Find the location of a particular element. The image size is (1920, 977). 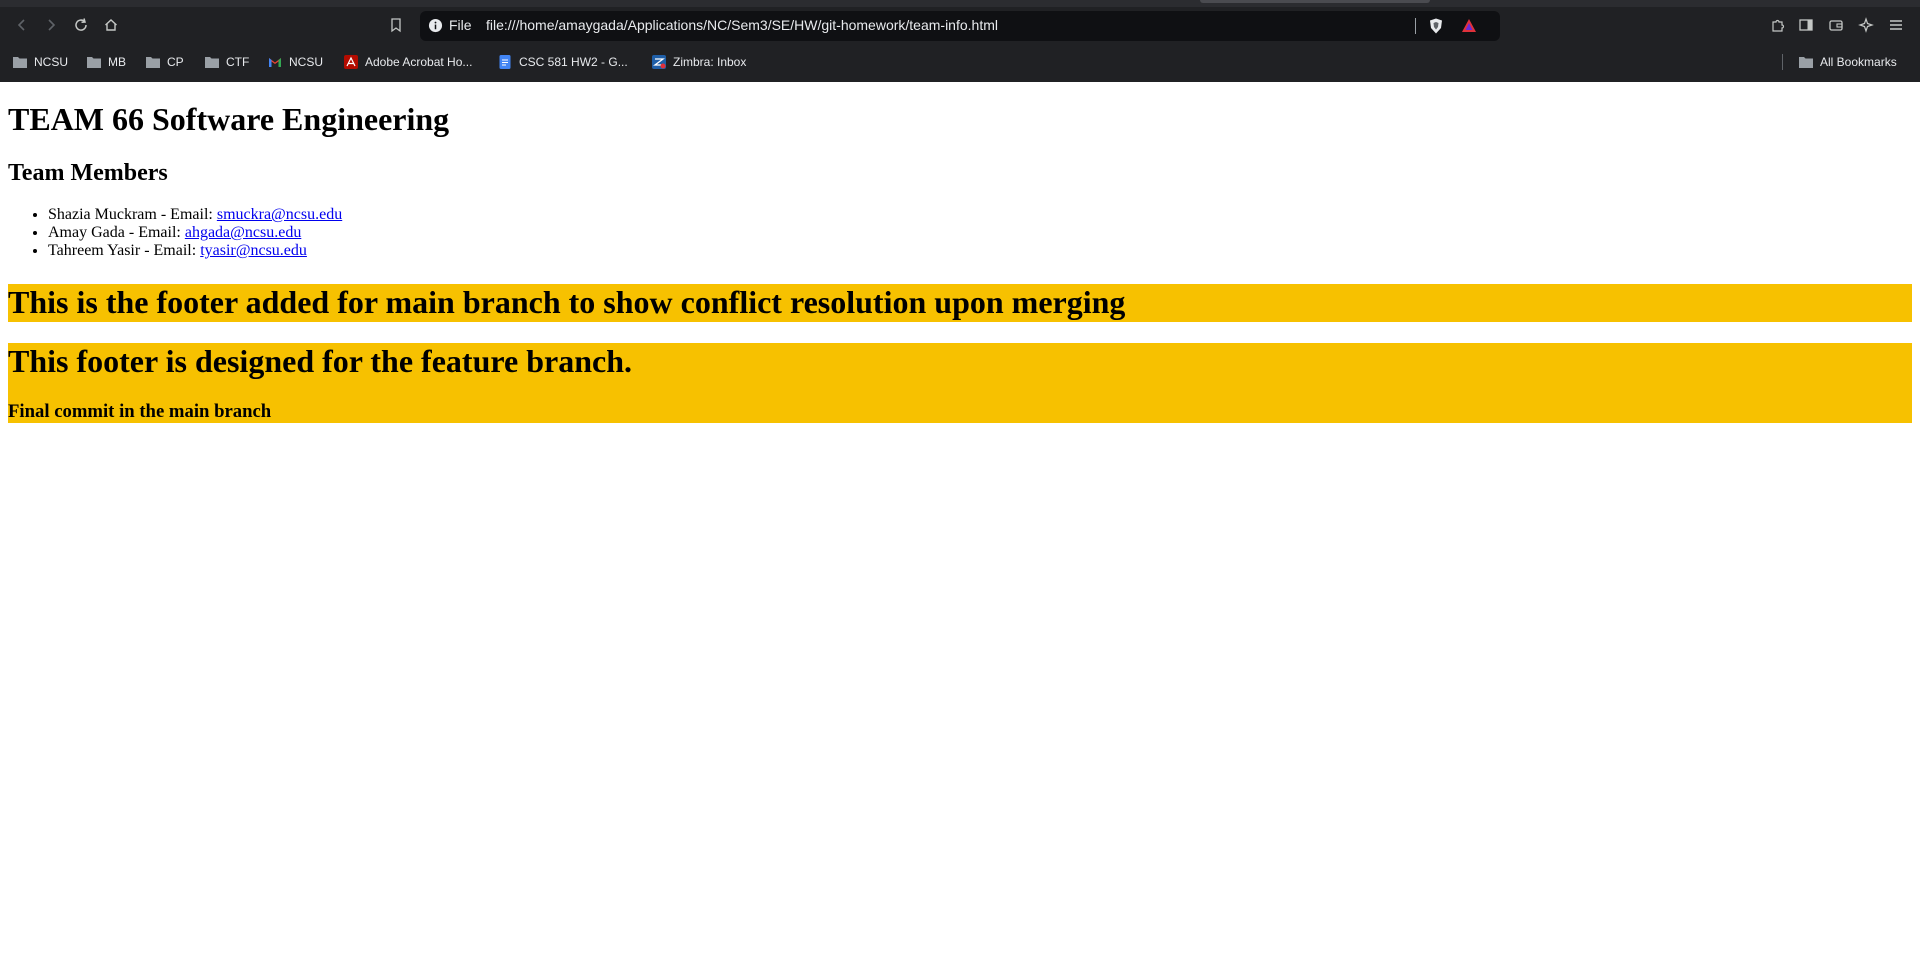

bookmark-page-button is located at coordinates (396, 25).